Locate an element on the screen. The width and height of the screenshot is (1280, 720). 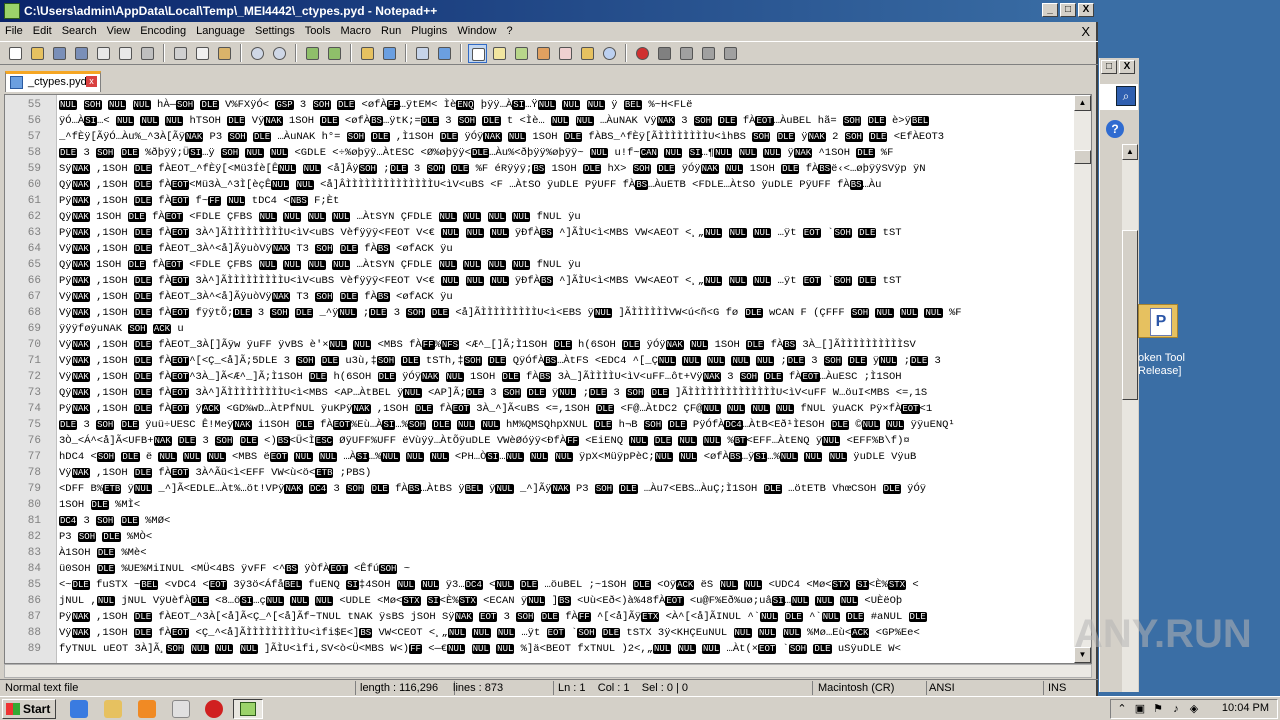
word-wrap-icon is located at coordinates (477, 53).